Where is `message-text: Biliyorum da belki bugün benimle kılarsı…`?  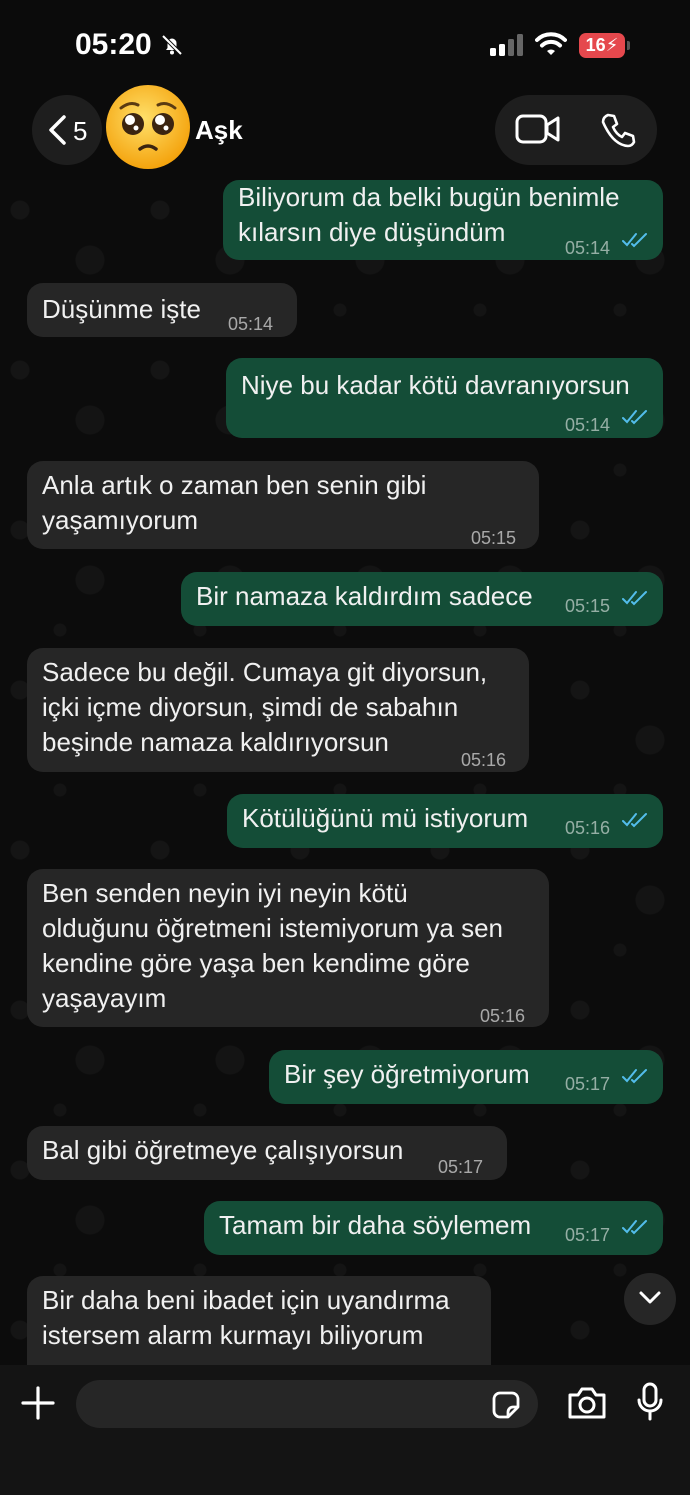 message-text: Biliyorum da belki bugün benimle kılarsı… is located at coordinates (429, 214).